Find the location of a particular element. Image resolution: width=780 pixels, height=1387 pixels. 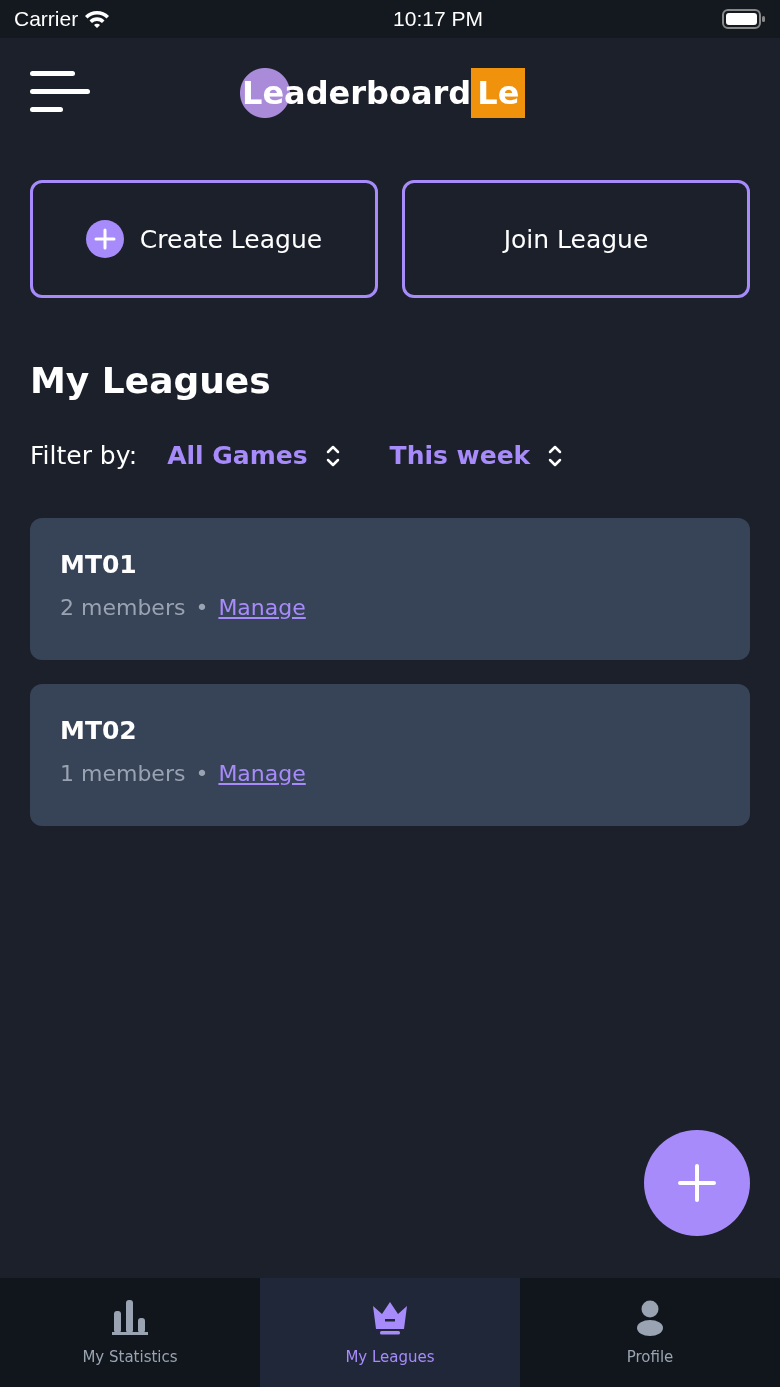

filter-dropdown: This week is located at coordinates (476, 455).